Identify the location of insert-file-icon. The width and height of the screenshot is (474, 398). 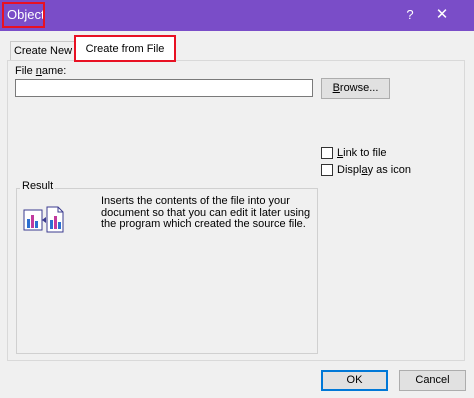
(44, 221).